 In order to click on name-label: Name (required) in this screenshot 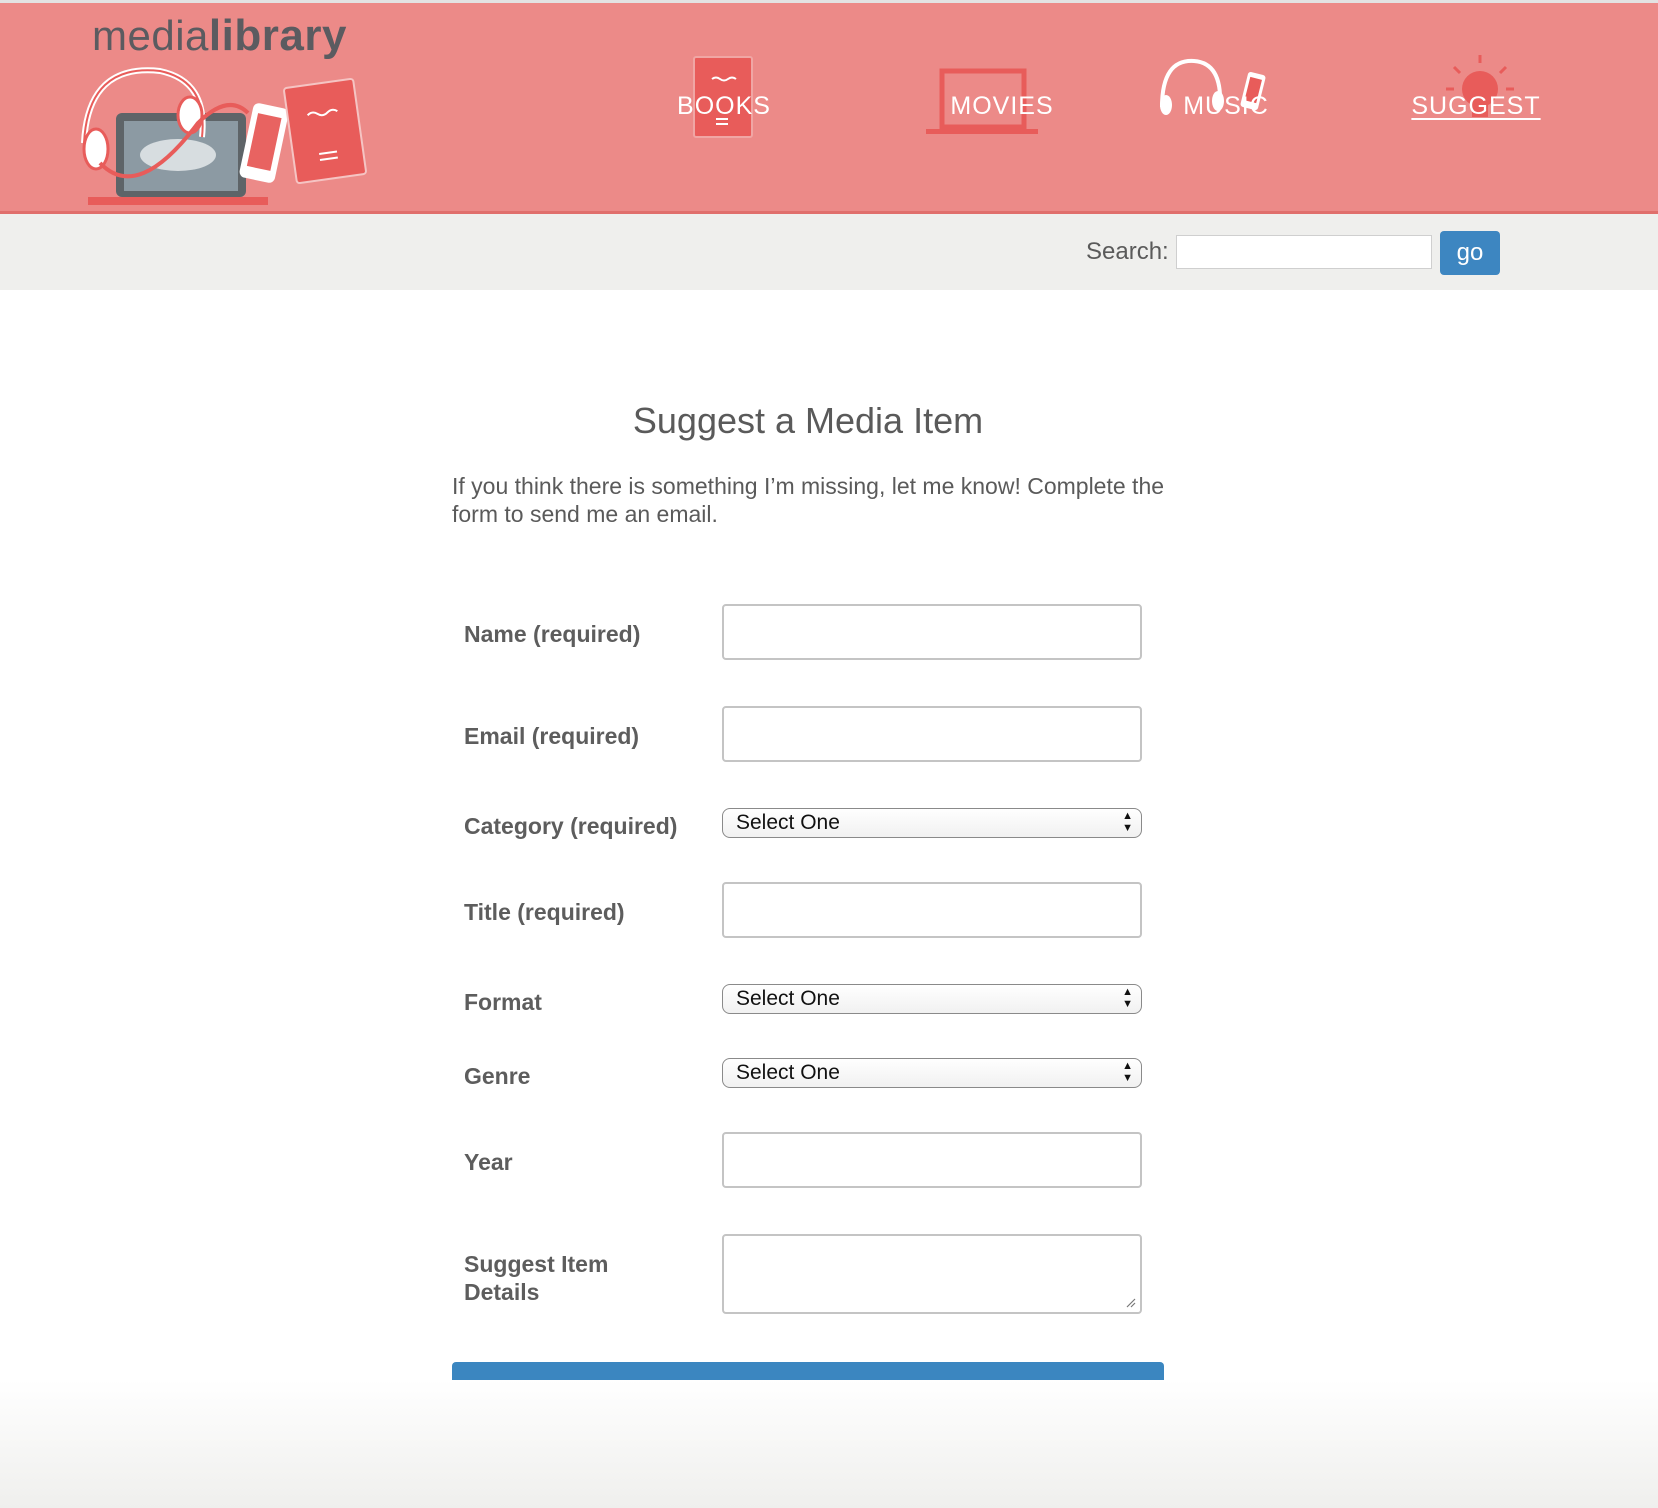, I will do `click(552, 634)`.